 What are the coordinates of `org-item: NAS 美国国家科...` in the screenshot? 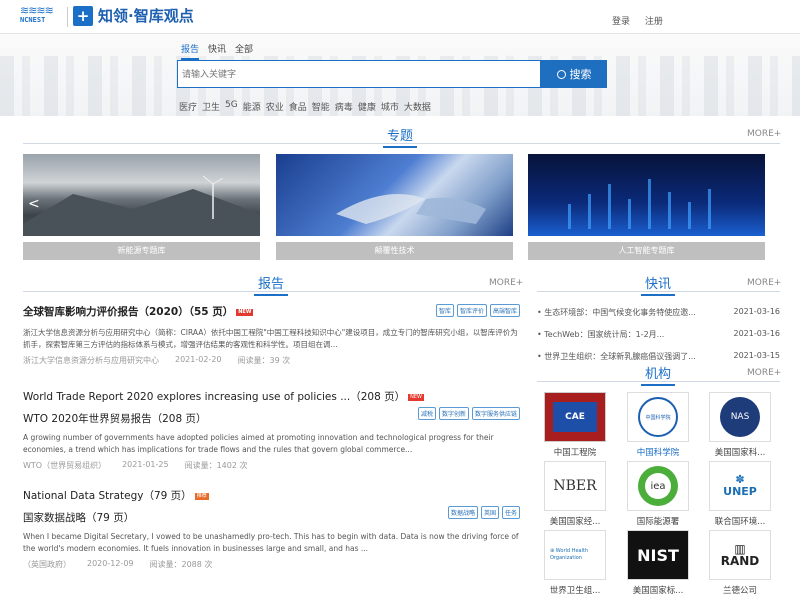 It's located at (740, 425).